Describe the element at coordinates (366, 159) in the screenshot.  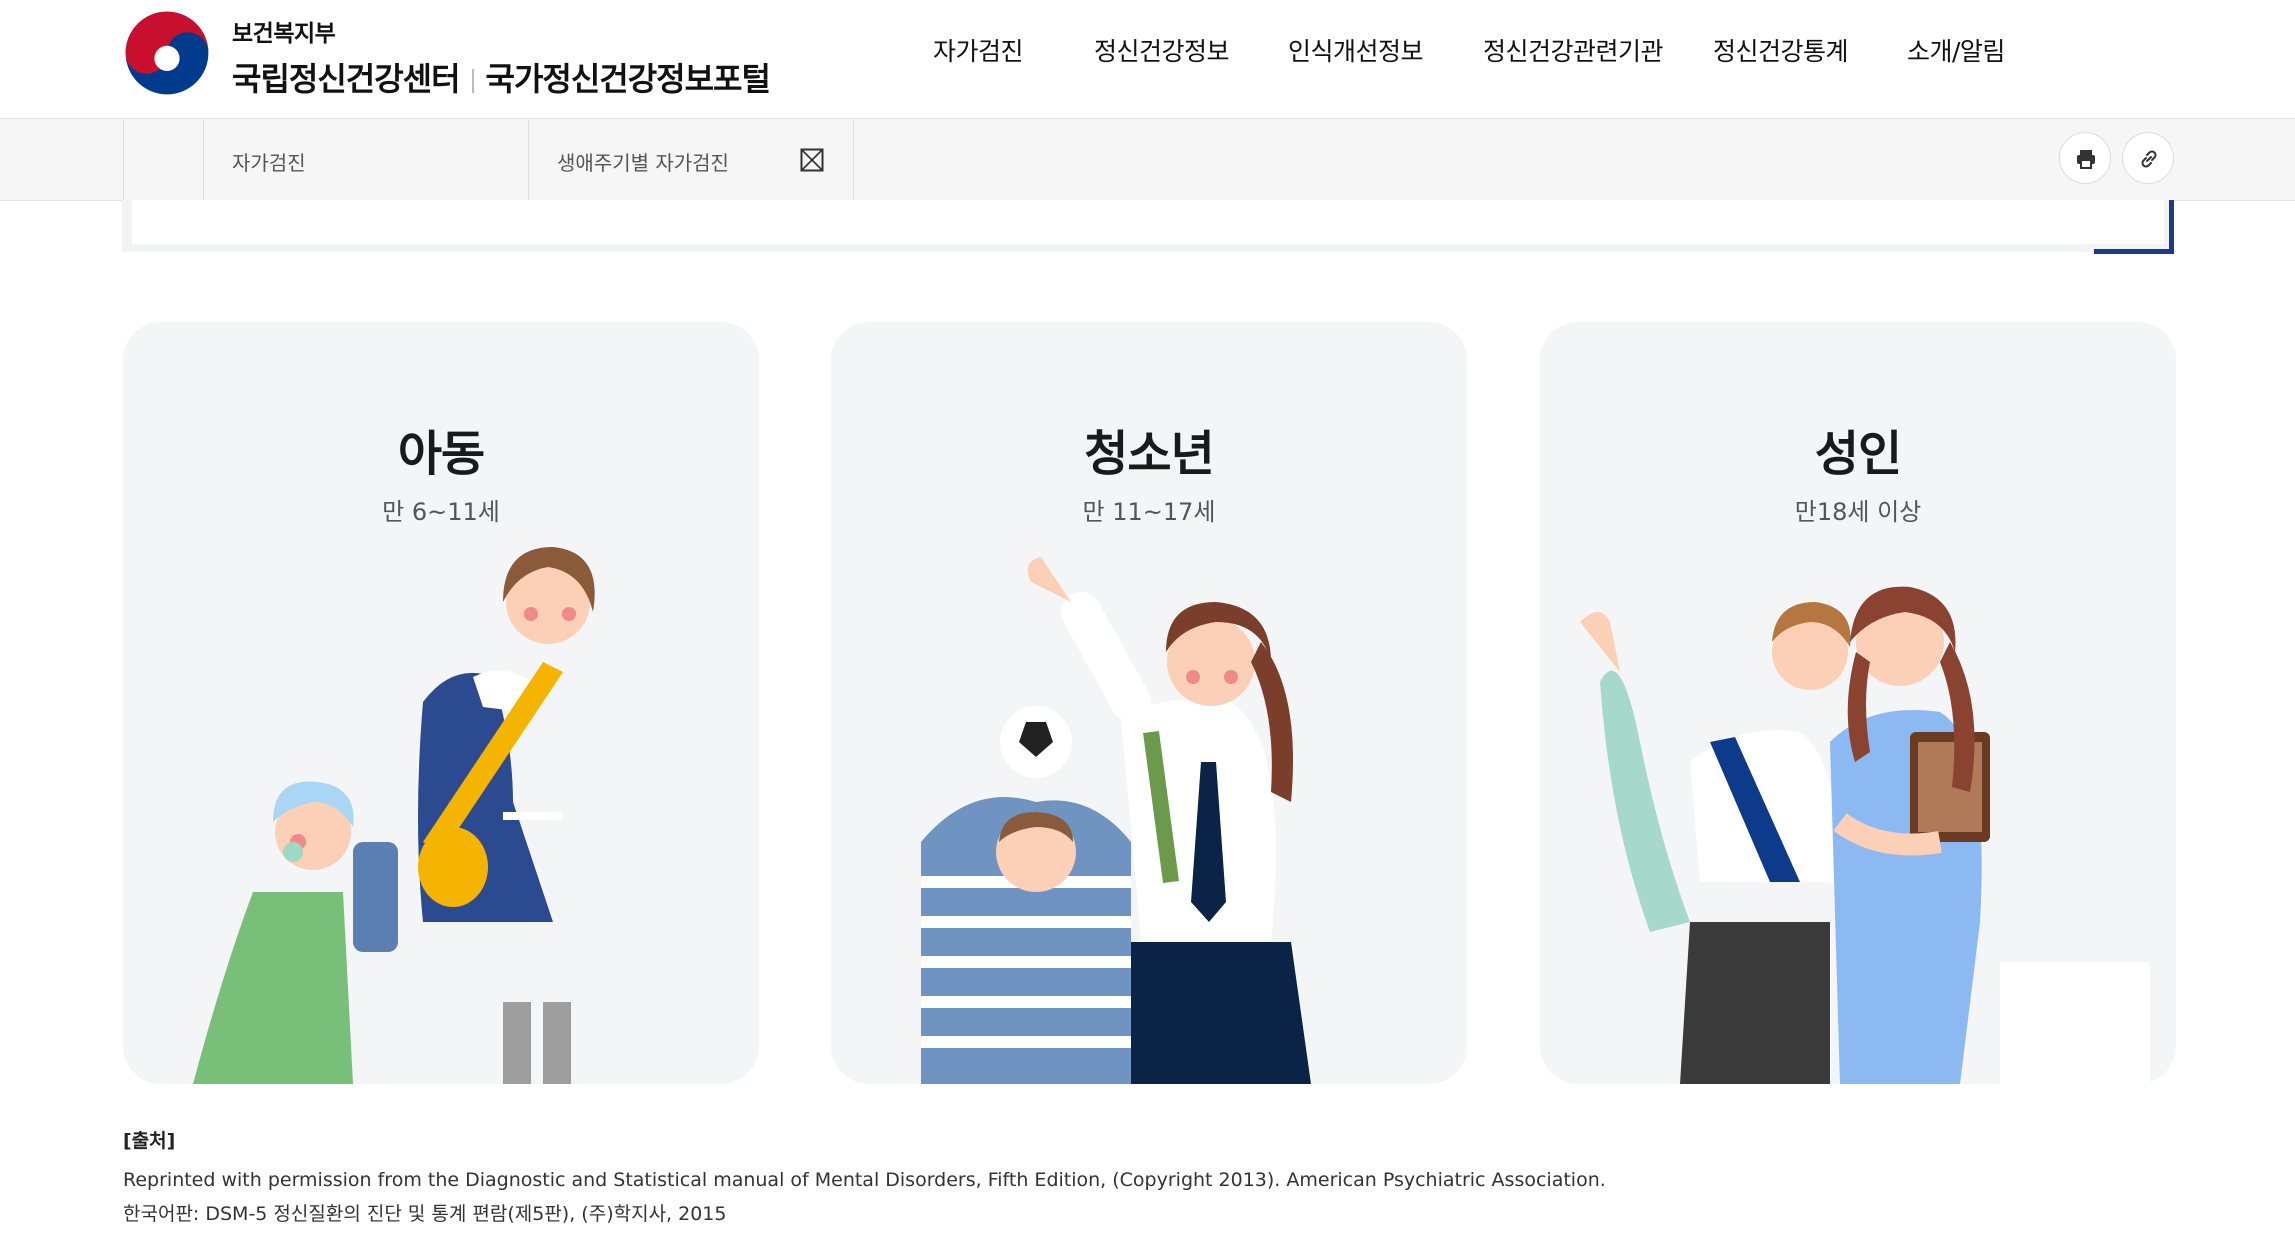
I see `breadcrumb-level1: 자가검진` at that location.